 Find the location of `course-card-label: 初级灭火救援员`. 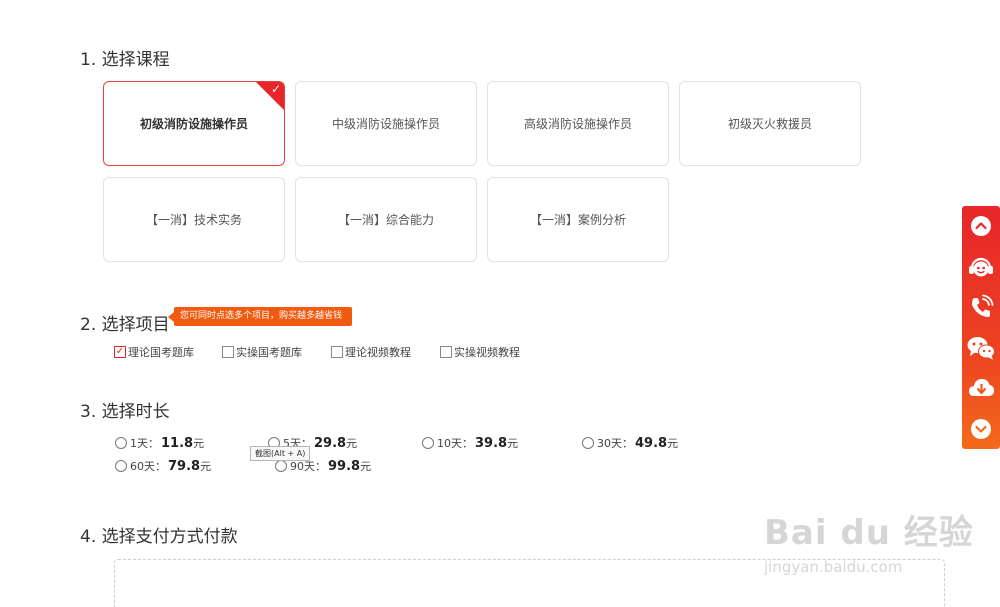

course-card-label: 初级灭火救援员 is located at coordinates (769, 124).